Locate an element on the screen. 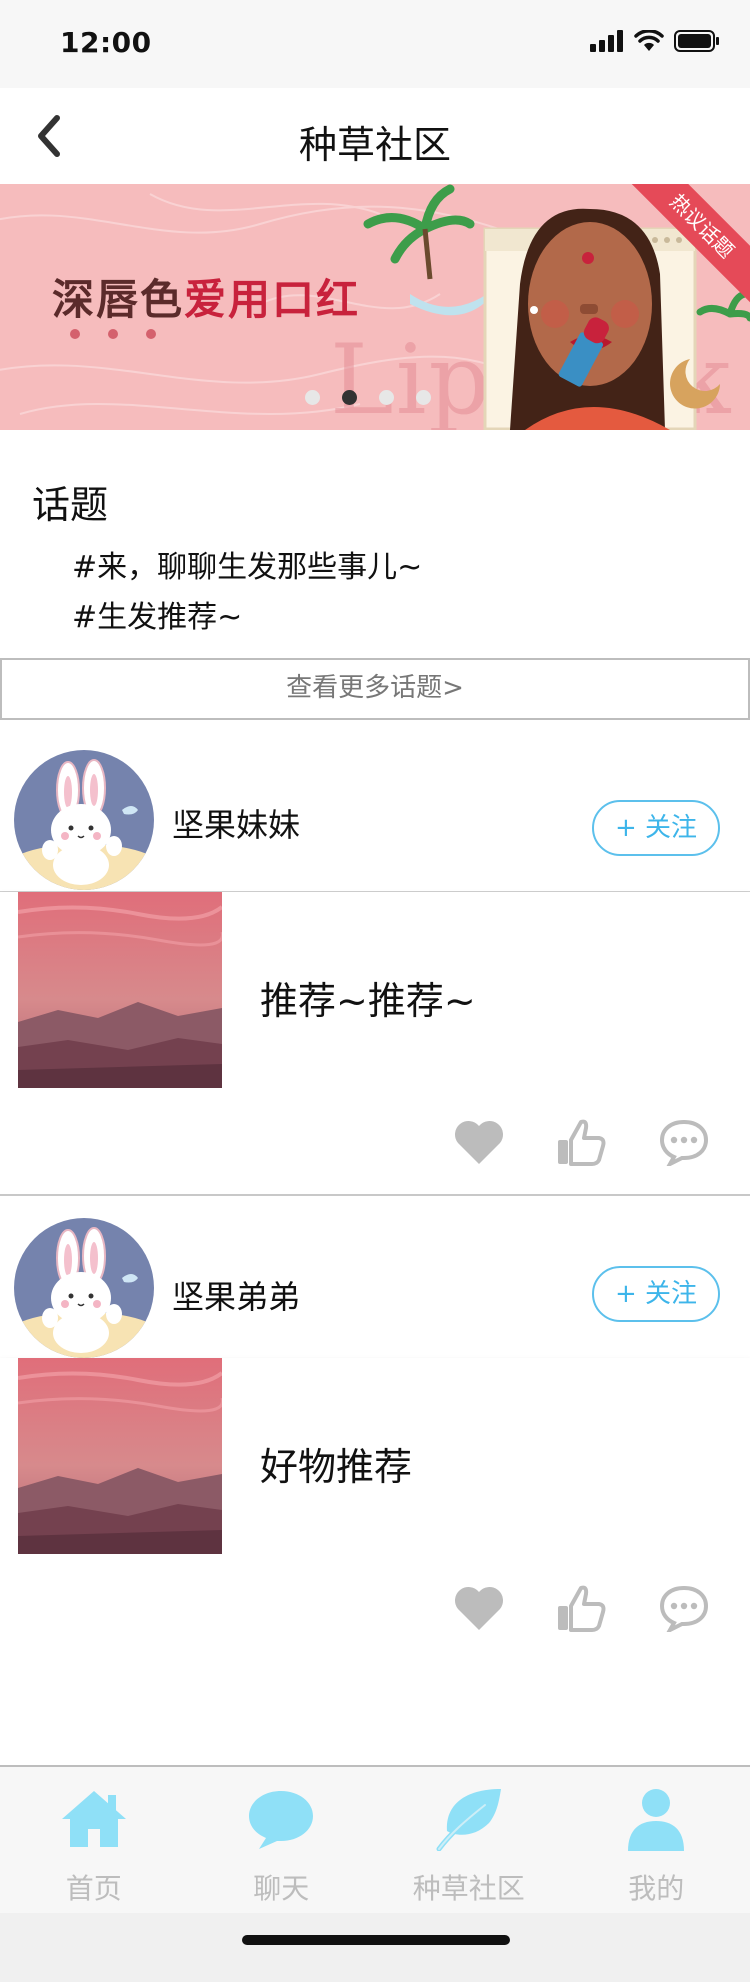 This screenshot has width=750, height=1982. tab-label: 种草社区 is located at coordinates (468, 1888).